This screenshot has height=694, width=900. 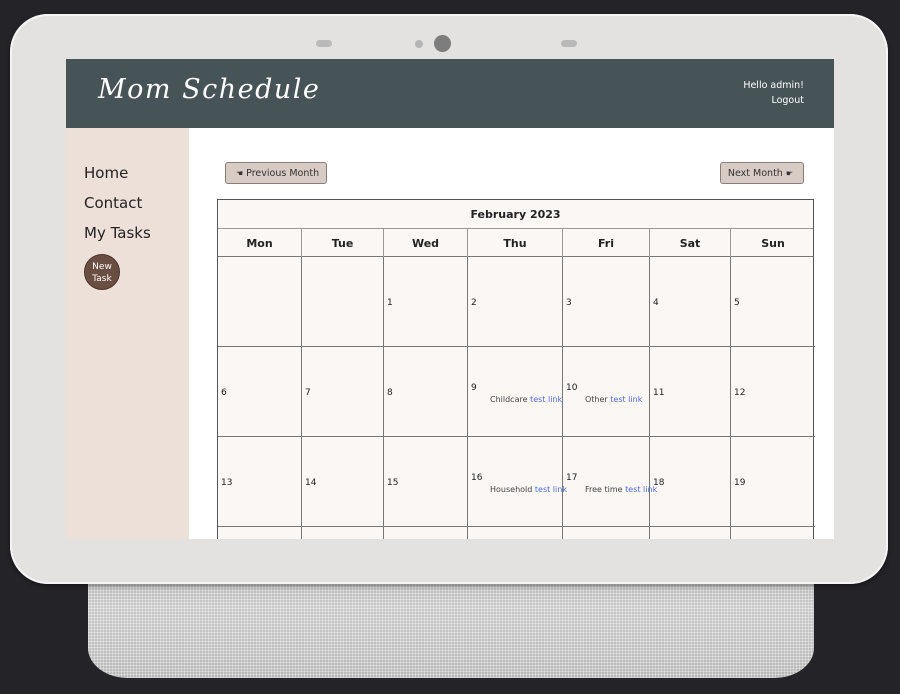 I want to click on mic-dot, so click(x=419, y=44).